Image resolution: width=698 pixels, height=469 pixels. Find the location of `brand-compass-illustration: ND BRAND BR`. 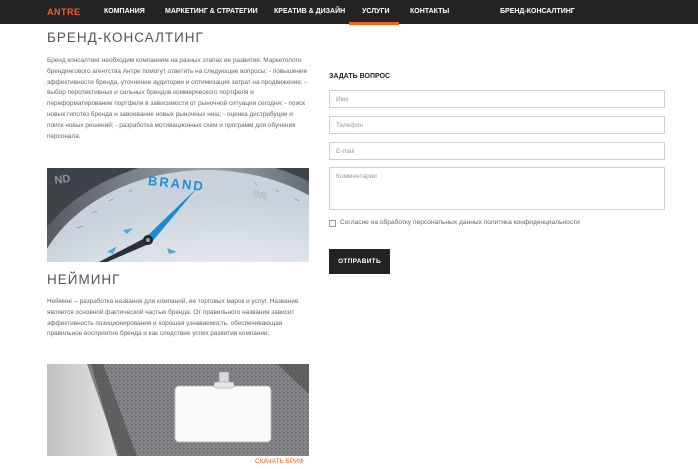

brand-compass-illustration: ND BRAND BR is located at coordinates (178, 215).